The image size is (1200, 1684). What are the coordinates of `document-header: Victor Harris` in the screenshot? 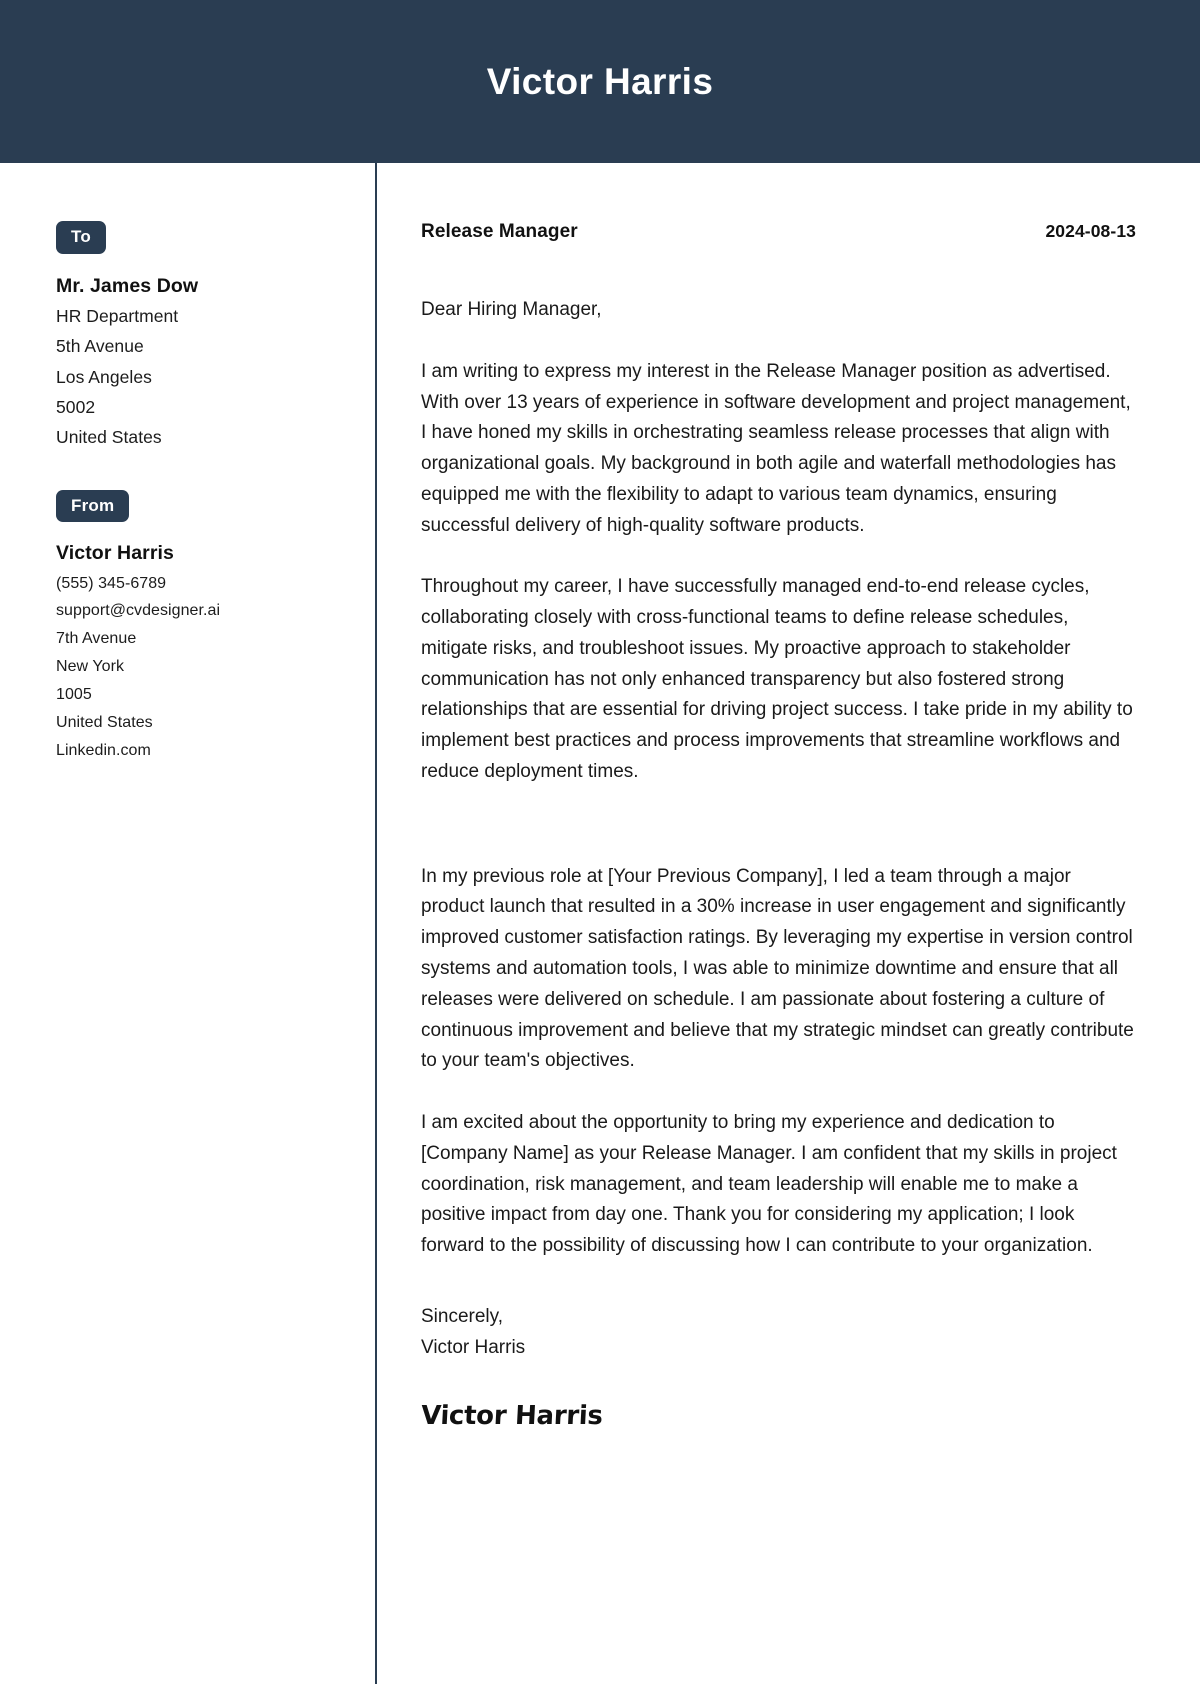 It's located at (600, 81).